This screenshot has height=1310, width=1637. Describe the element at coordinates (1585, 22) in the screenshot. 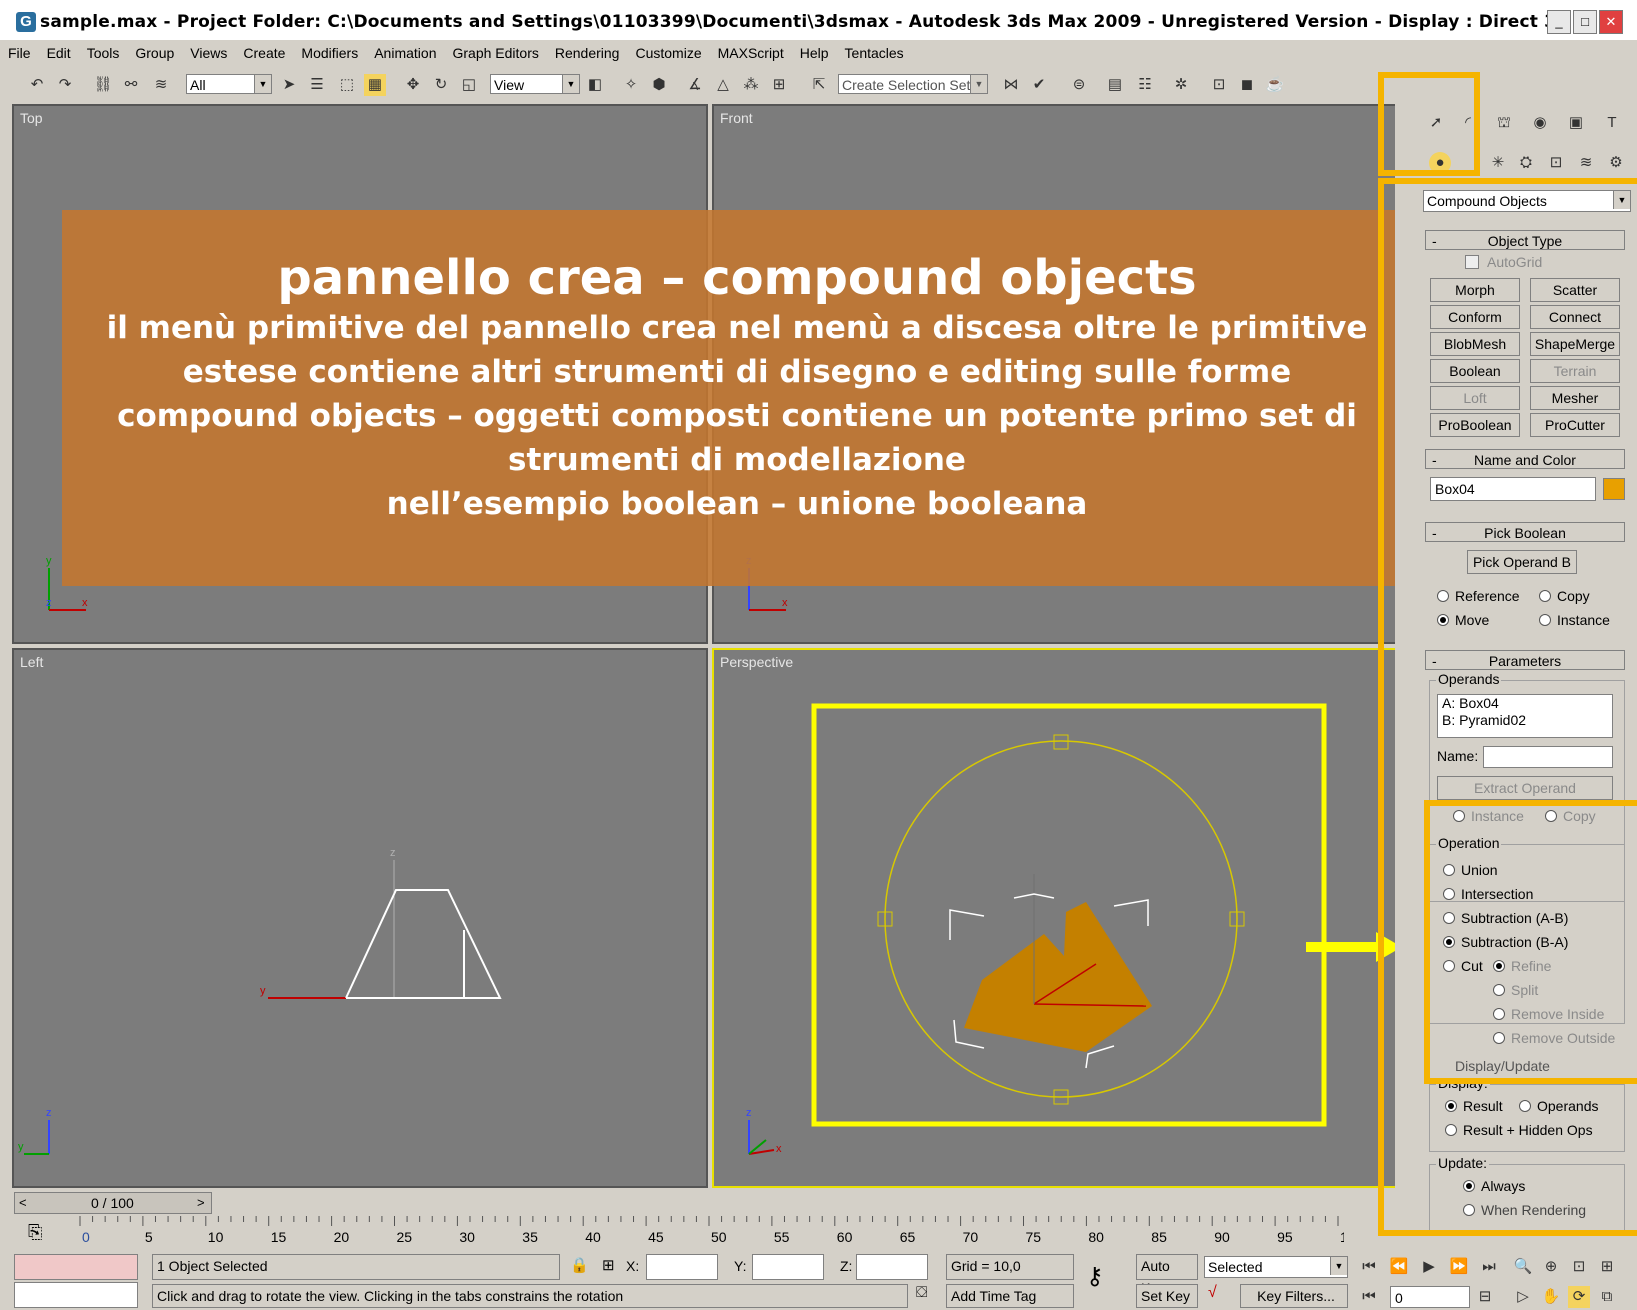

I see `maximize-button: □` at that location.